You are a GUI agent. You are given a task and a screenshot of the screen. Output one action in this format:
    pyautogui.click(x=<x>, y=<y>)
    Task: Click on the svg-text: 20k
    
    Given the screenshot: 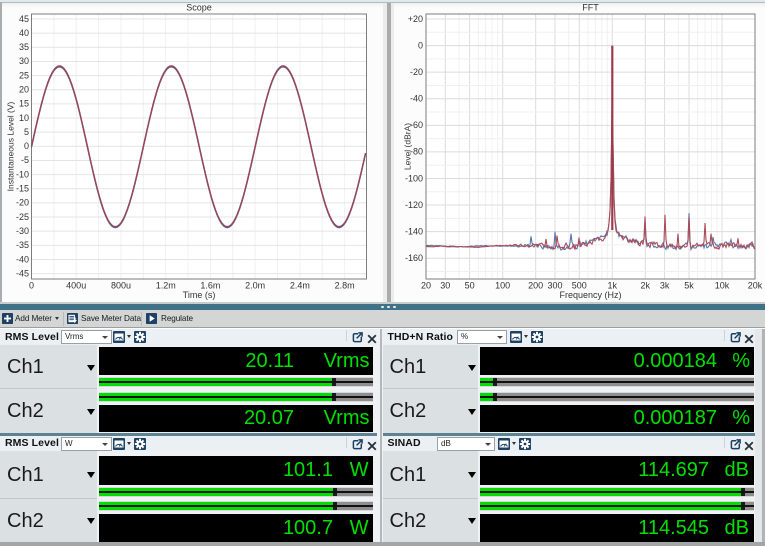 What is the action you would take?
    pyautogui.click(x=755, y=286)
    